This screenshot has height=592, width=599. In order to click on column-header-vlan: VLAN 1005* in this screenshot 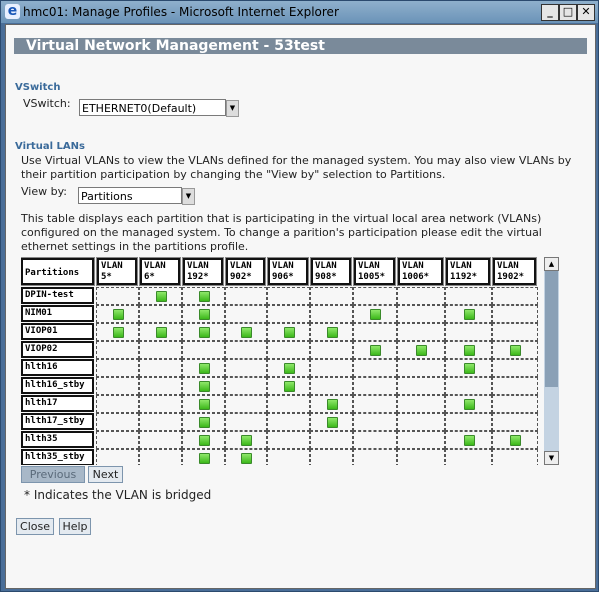, I will do `click(374, 271)`.